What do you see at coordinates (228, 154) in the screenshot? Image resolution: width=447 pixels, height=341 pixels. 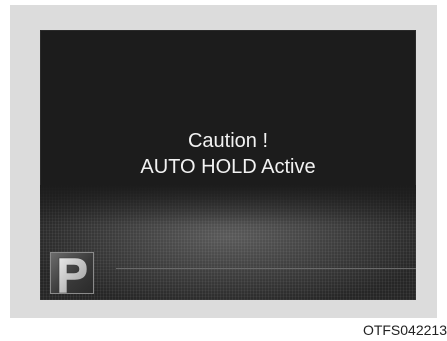 I see `warning-message: Caution ! AUTO HOLD Active` at bounding box center [228, 154].